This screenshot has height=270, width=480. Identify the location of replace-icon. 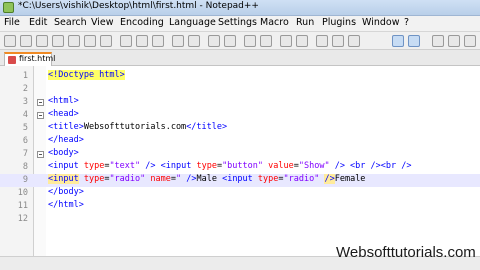
(230, 41).